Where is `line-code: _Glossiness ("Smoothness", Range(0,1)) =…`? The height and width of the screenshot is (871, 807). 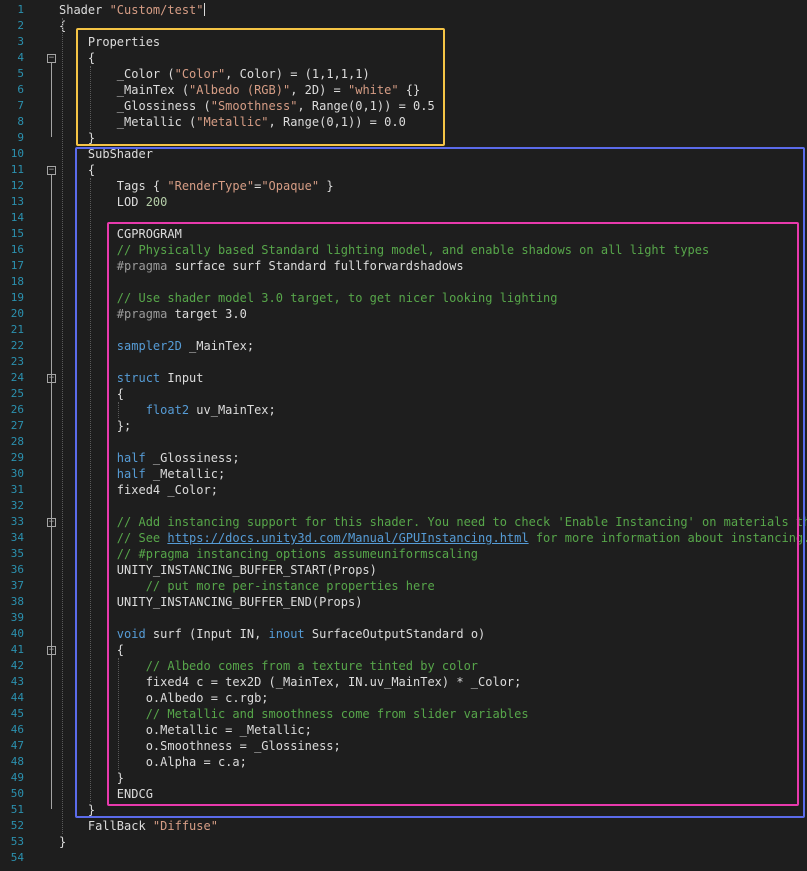 line-code: _Glossiness ("Smoothness", Range(0,1)) =… is located at coordinates (247, 106).